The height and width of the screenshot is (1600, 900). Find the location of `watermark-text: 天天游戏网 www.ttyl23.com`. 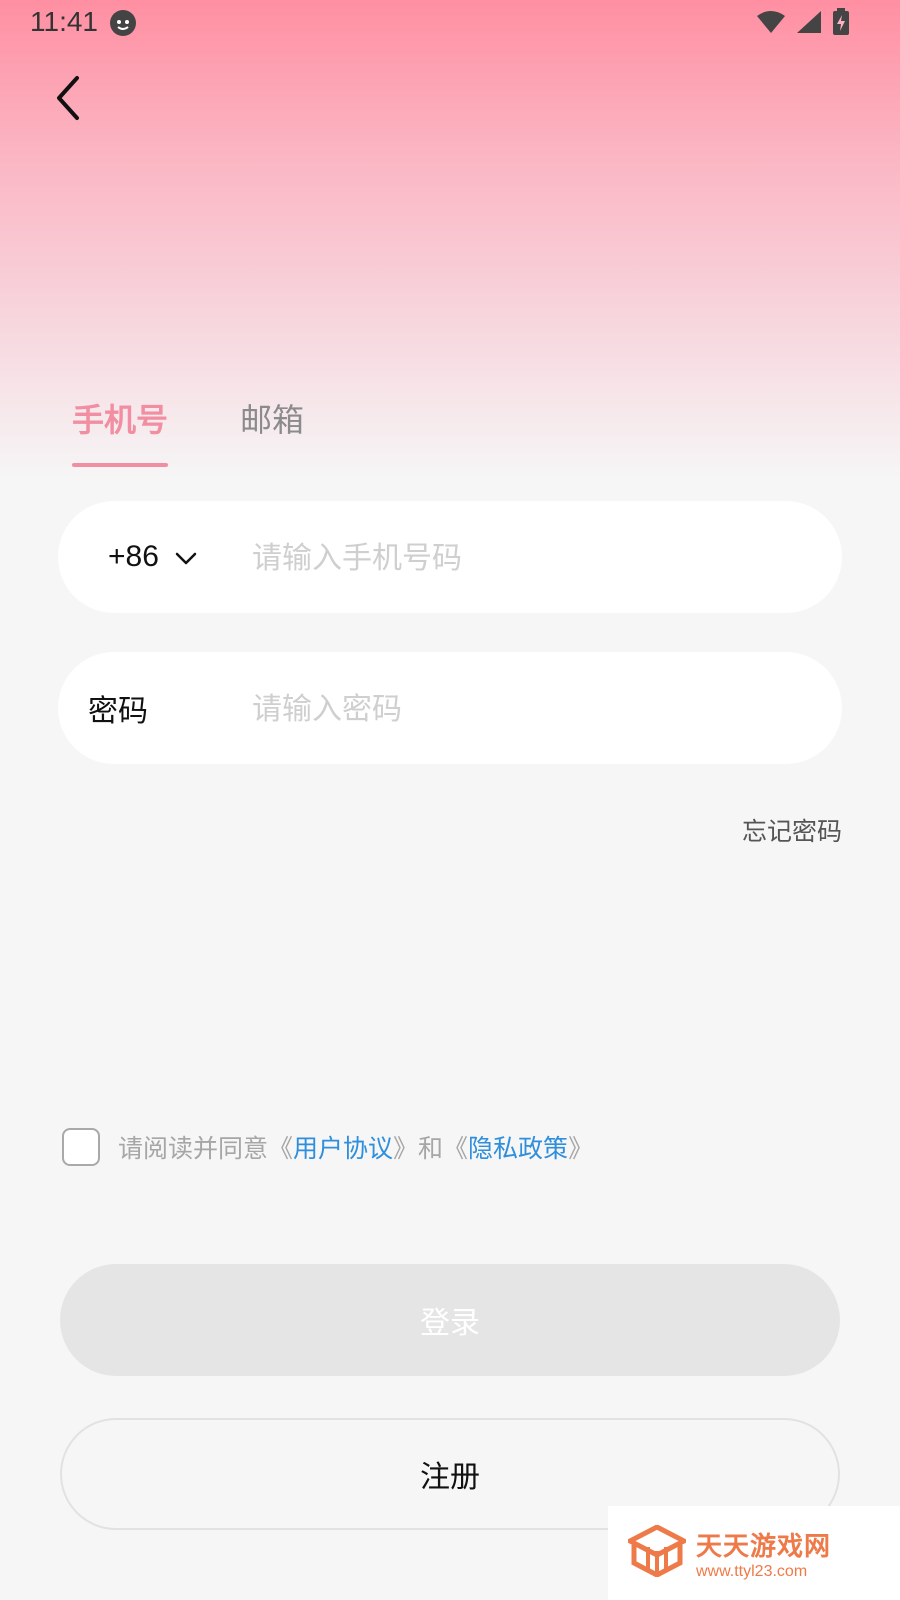

watermark-text: 天天游戏网 www.ttyl23.com is located at coordinates (763, 1553).